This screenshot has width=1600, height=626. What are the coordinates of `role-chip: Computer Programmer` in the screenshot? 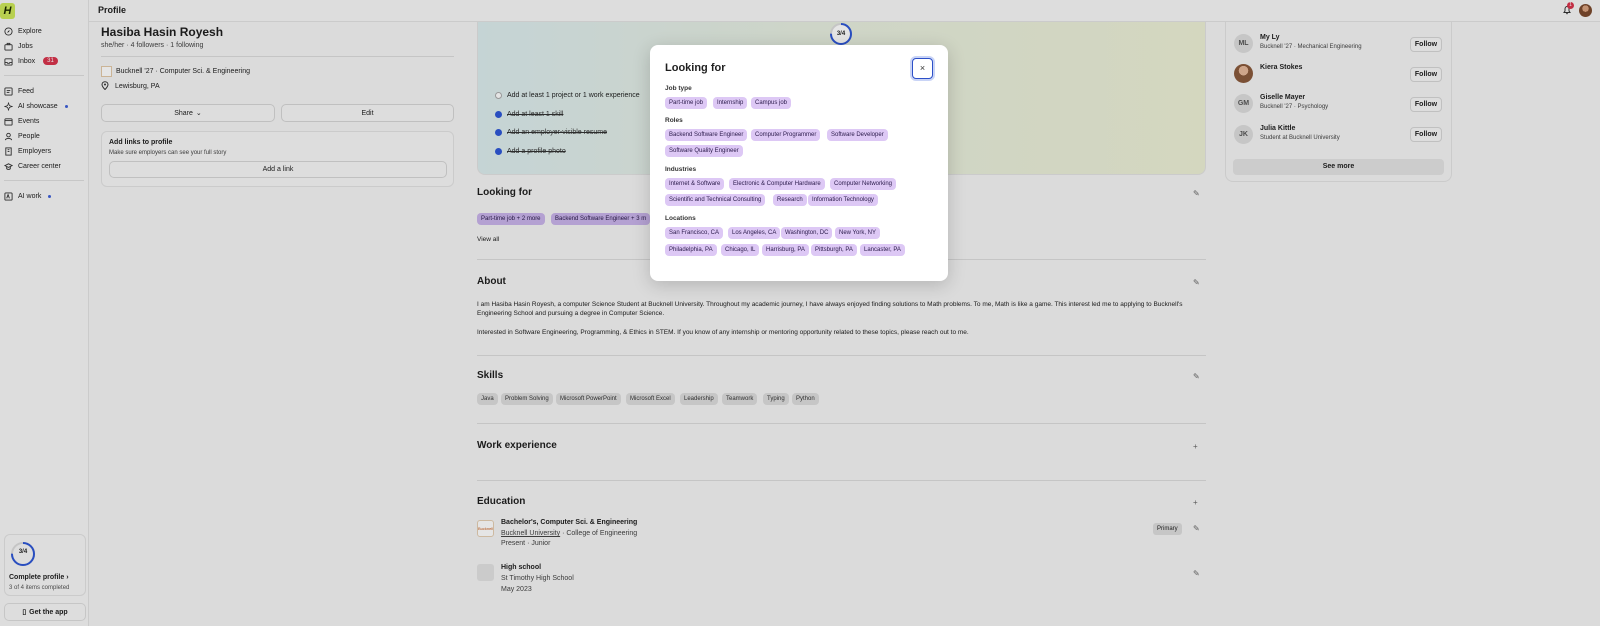 It's located at (786, 135).